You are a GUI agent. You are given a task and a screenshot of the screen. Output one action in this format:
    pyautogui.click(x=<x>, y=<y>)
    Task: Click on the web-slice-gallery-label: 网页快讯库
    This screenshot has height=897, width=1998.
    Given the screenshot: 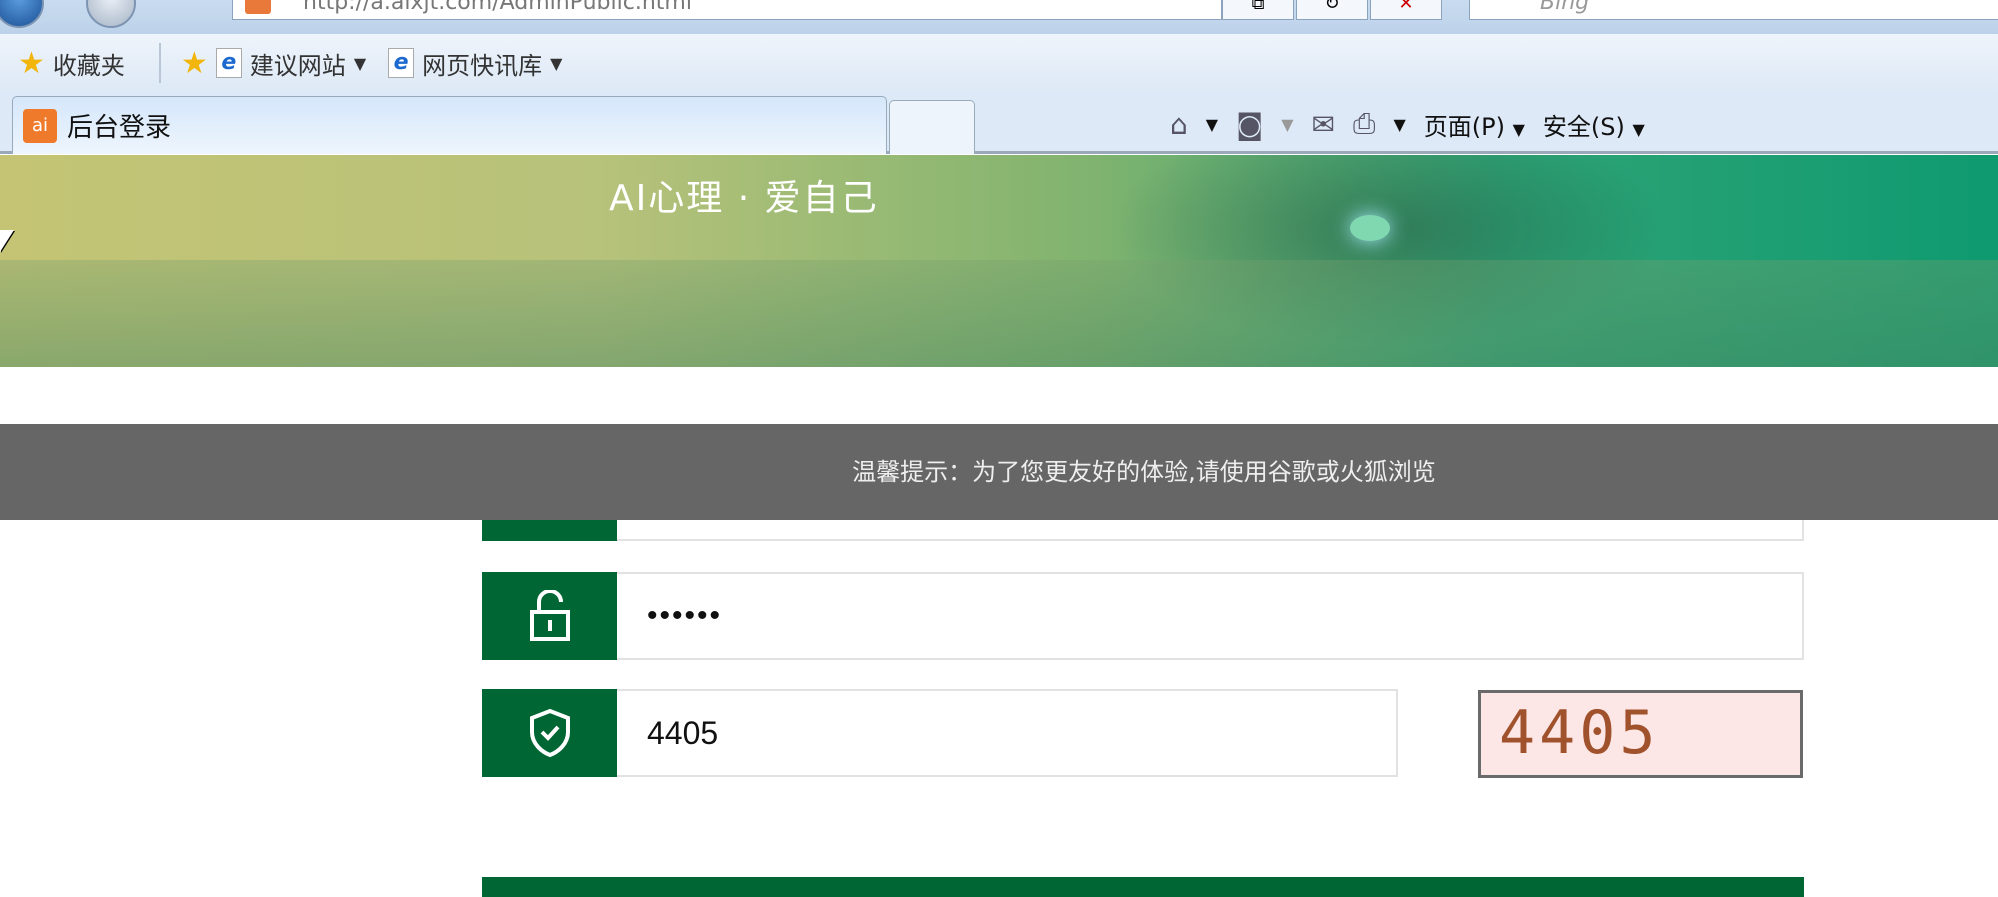 What is the action you would take?
    pyautogui.click(x=482, y=65)
    